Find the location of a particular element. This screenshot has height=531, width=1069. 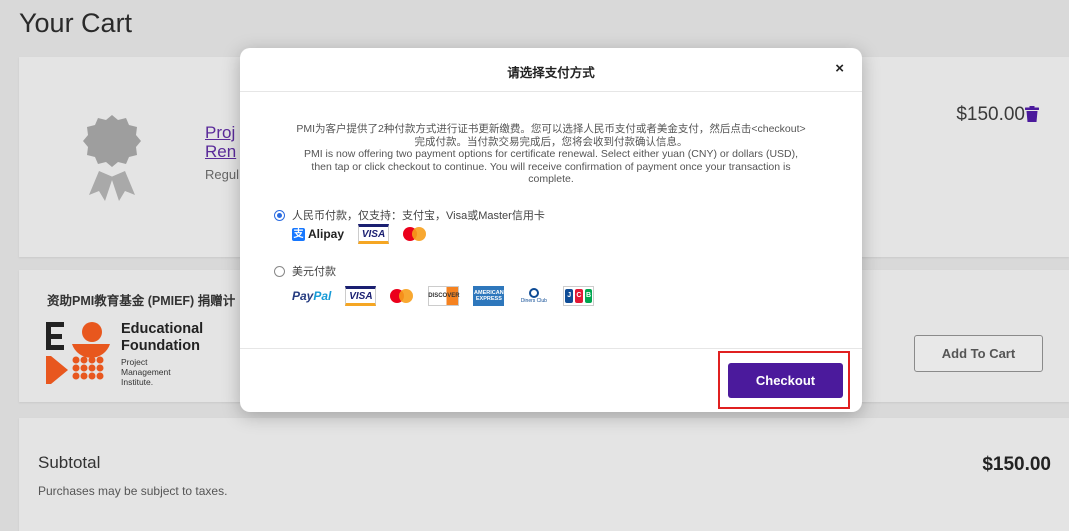

payment-option-cny: 人民币付款，仅支持：支付宝，Visa或Master信用卡 is located at coordinates (409, 215).